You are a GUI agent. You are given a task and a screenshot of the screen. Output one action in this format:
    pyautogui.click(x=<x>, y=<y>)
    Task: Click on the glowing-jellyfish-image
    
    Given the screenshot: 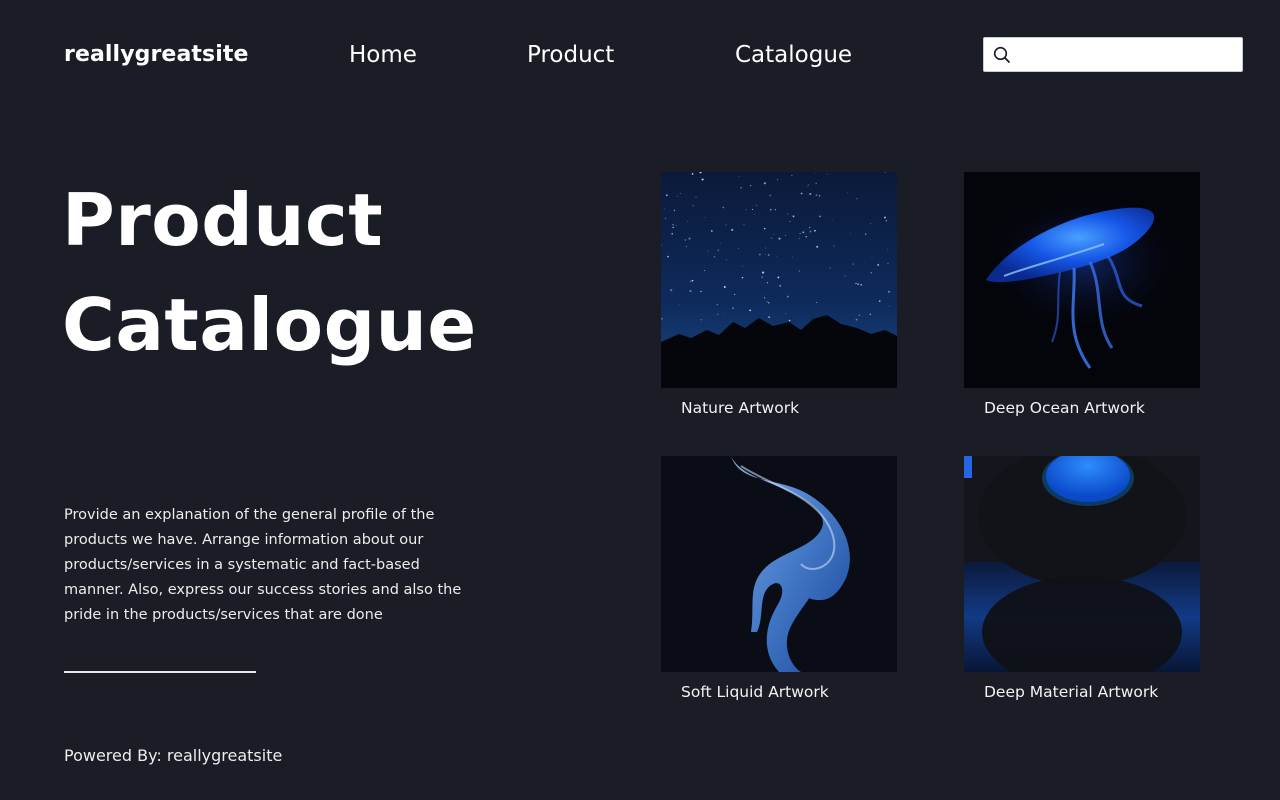 What is the action you would take?
    pyautogui.click(x=1082, y=280)
    